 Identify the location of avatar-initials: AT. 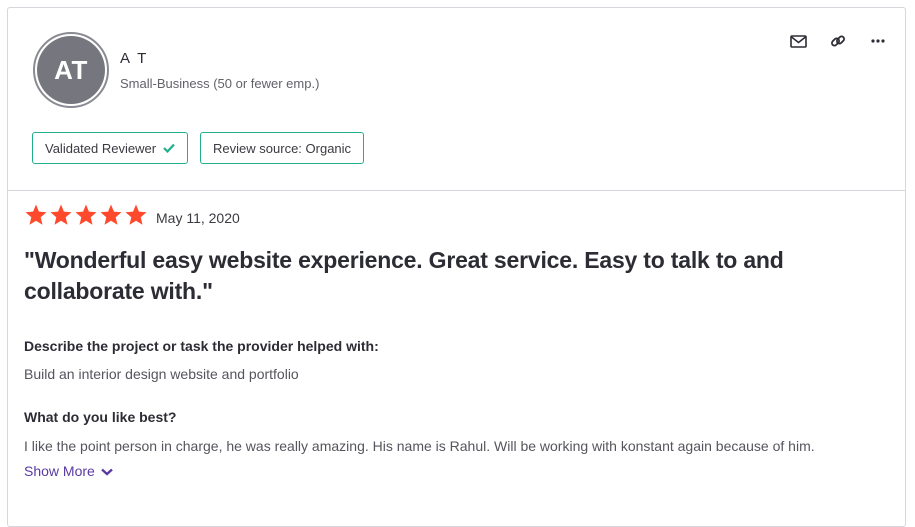
(71, 70).